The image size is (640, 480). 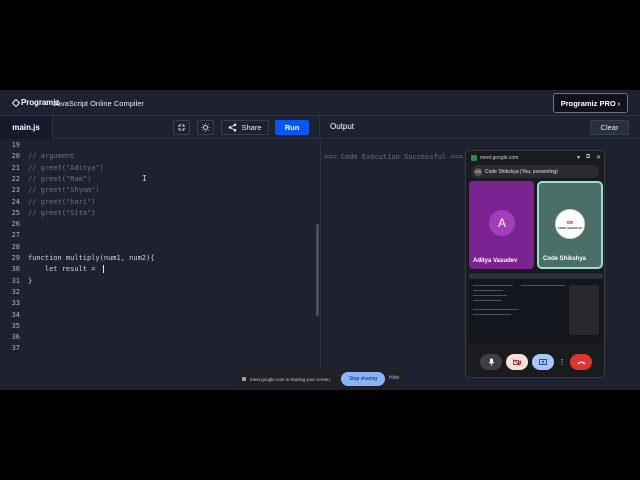 What do you see at coordinates (317, 270) in the screenshot?
I see `editor-scrollbar` at bounding box center [317, 270].